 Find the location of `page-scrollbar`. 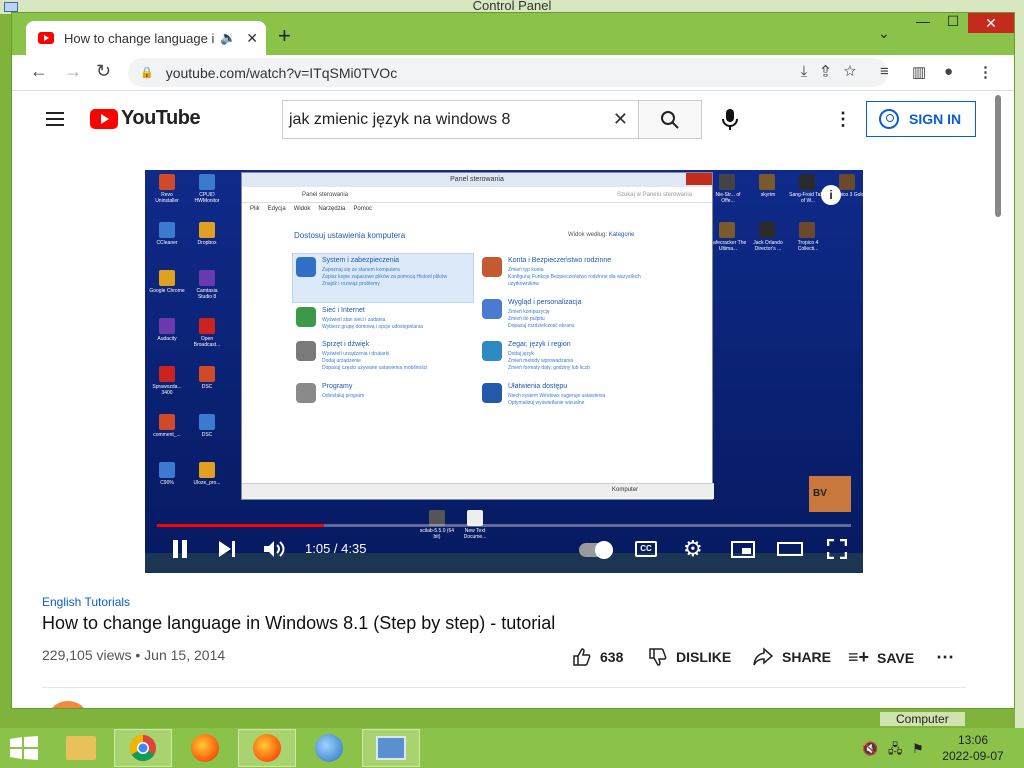

page-scrollbar is located at coordinates (997, 400).